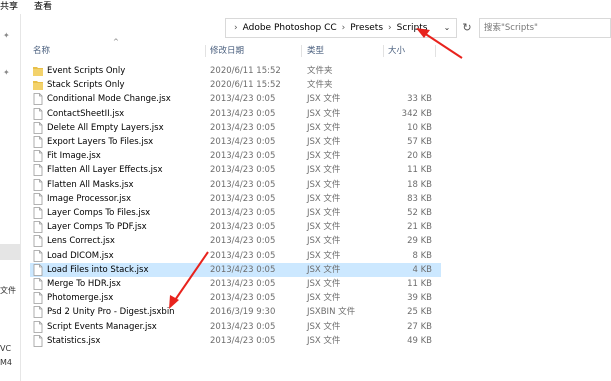 The width and height of the screenshot is (611, 381). What do you see at coordinates (86, 85) in the screenshot?
I see `file-name: Stack Scripts Only` at bounding box center [86, 85].